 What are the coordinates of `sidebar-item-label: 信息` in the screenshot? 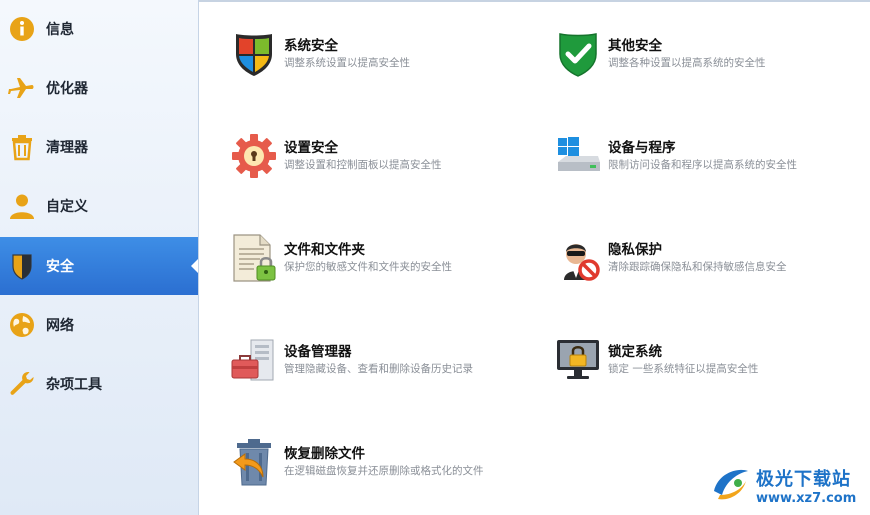 It's located at (60, 30).